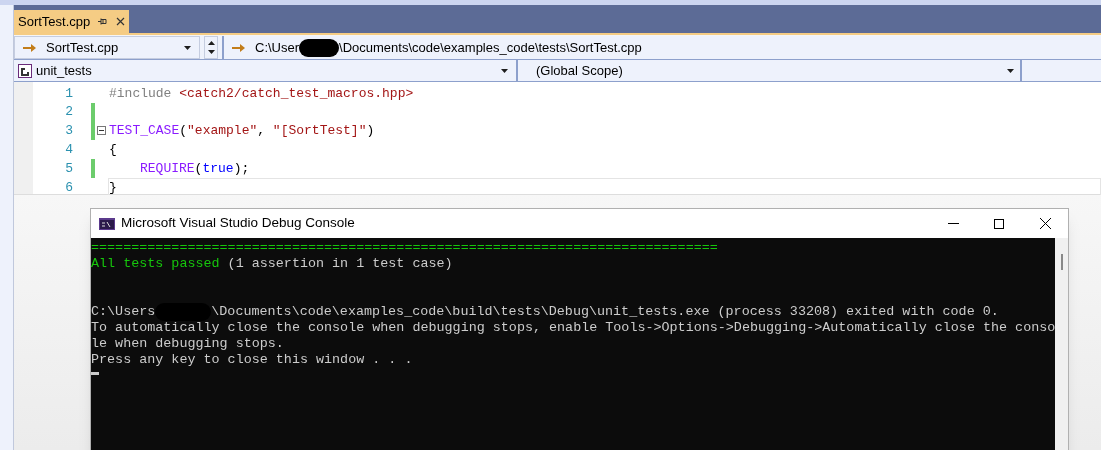 This screenshot has height=450, width=1101. What do you see at coordinates (107, 223) in the screenshot?
I see `console-app-icon` at bounding box center [107, 223].